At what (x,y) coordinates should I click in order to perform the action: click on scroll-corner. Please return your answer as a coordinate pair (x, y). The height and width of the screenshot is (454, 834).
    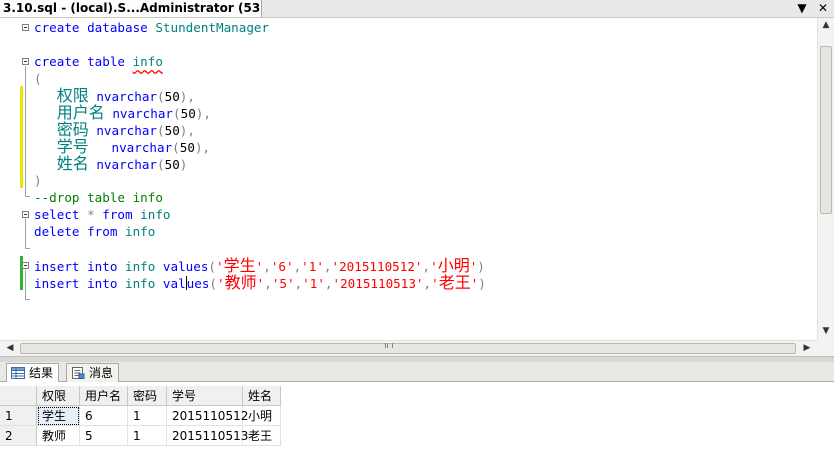
    Looking at the image, I should click on (825, 348).